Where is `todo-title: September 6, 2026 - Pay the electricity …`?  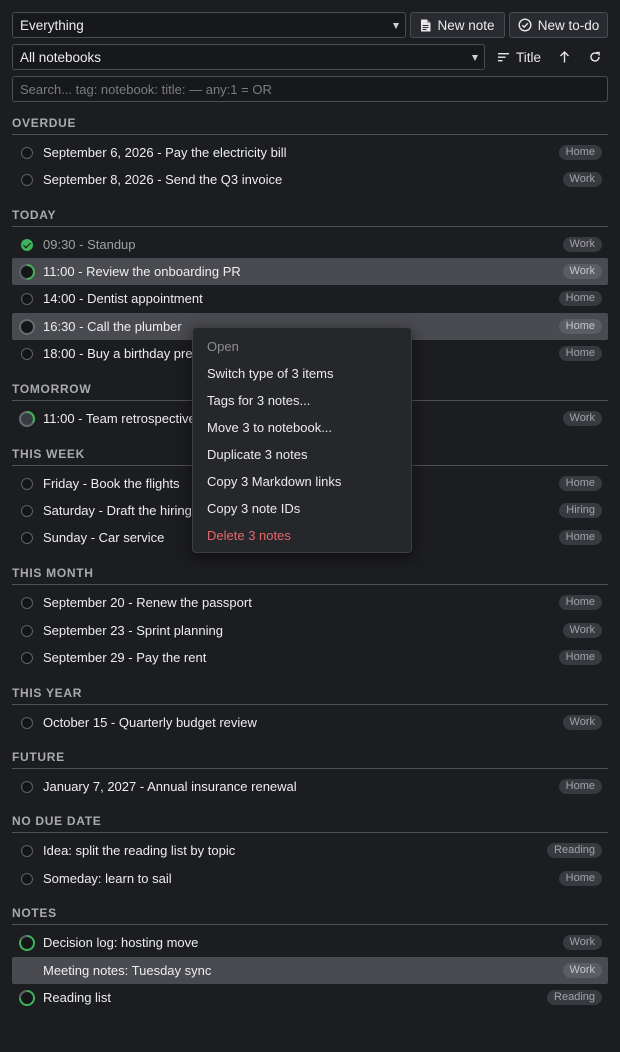
todo-title: September 6, 2026 - Pay the electricity … is located at coordinates (165, 152).